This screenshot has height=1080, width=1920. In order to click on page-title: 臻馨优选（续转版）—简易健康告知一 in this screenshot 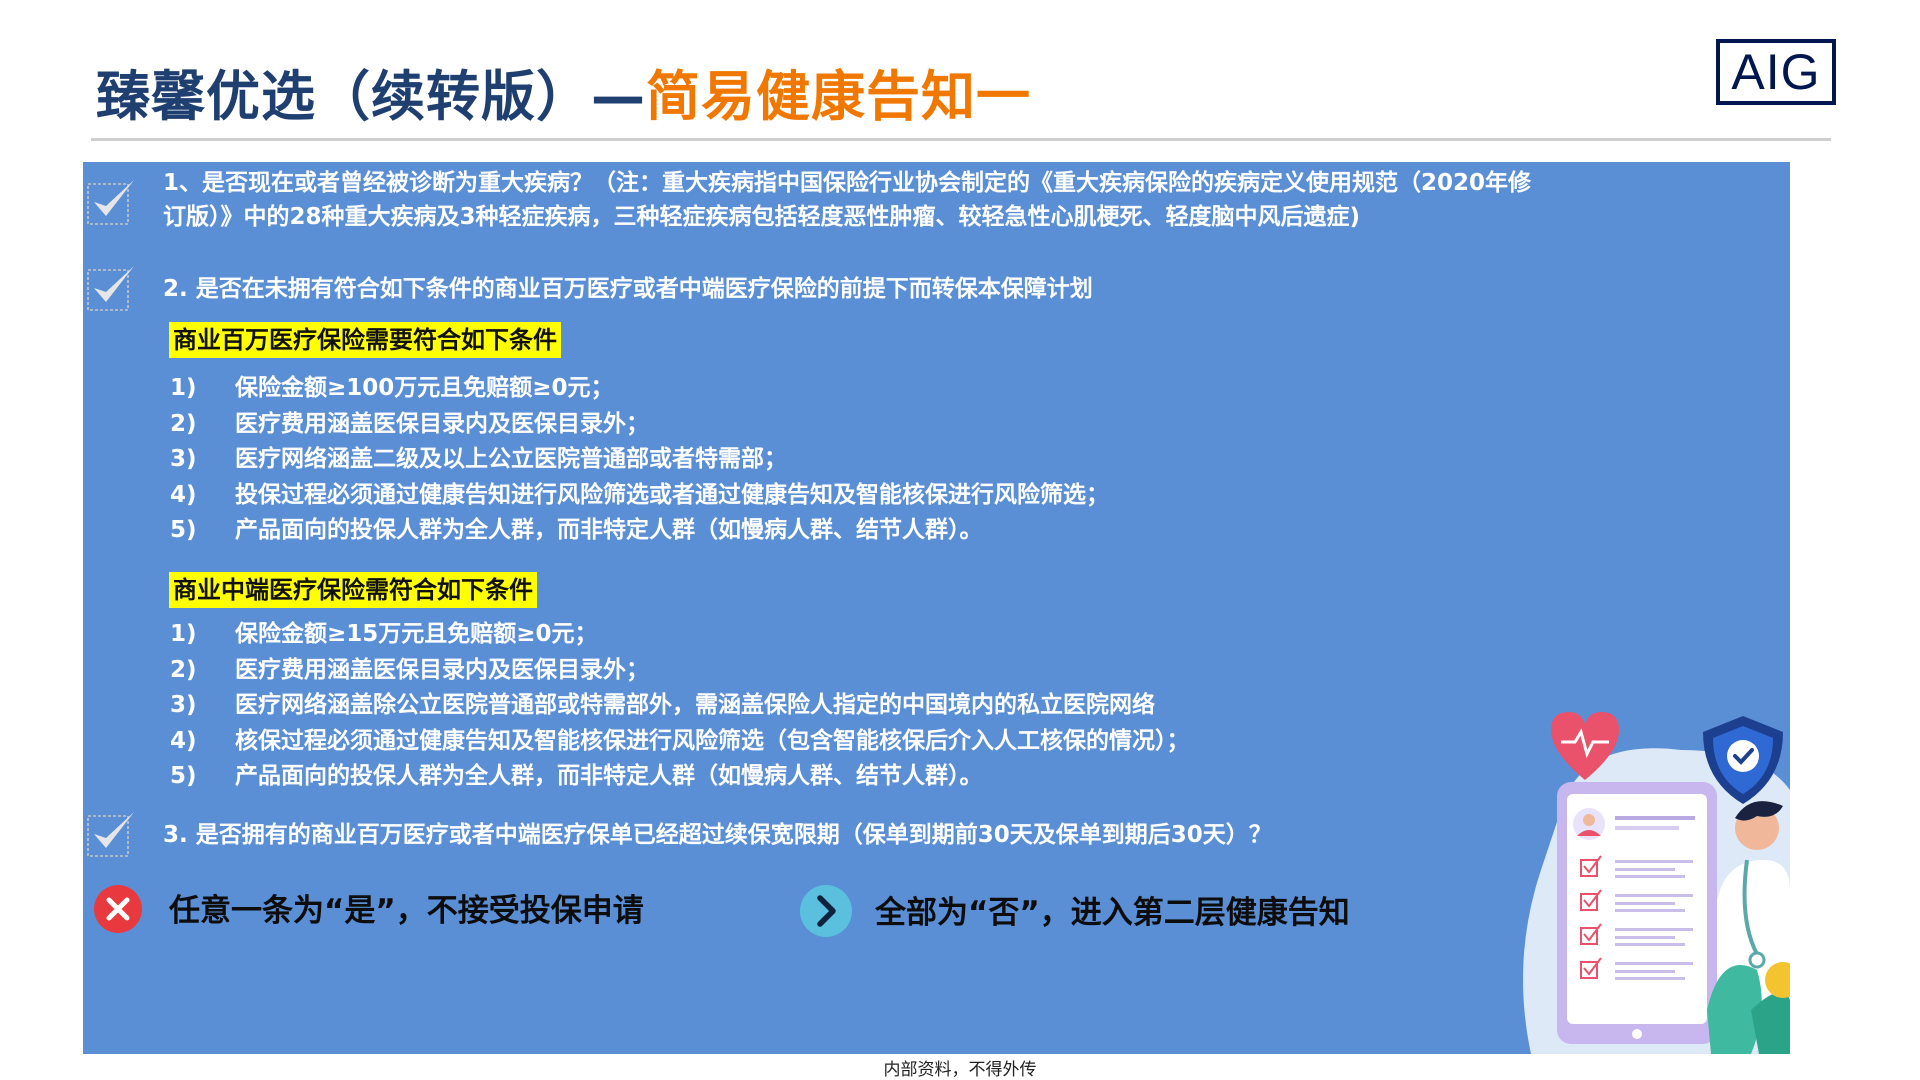, I will do `click(563, 91)`.